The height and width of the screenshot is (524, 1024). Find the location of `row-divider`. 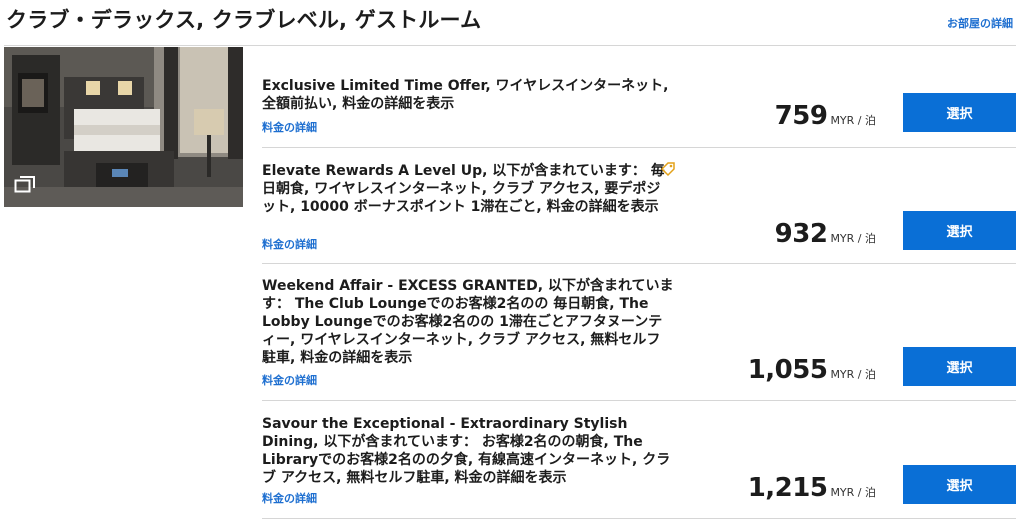

row-divider is located at coordinates (639, 518).